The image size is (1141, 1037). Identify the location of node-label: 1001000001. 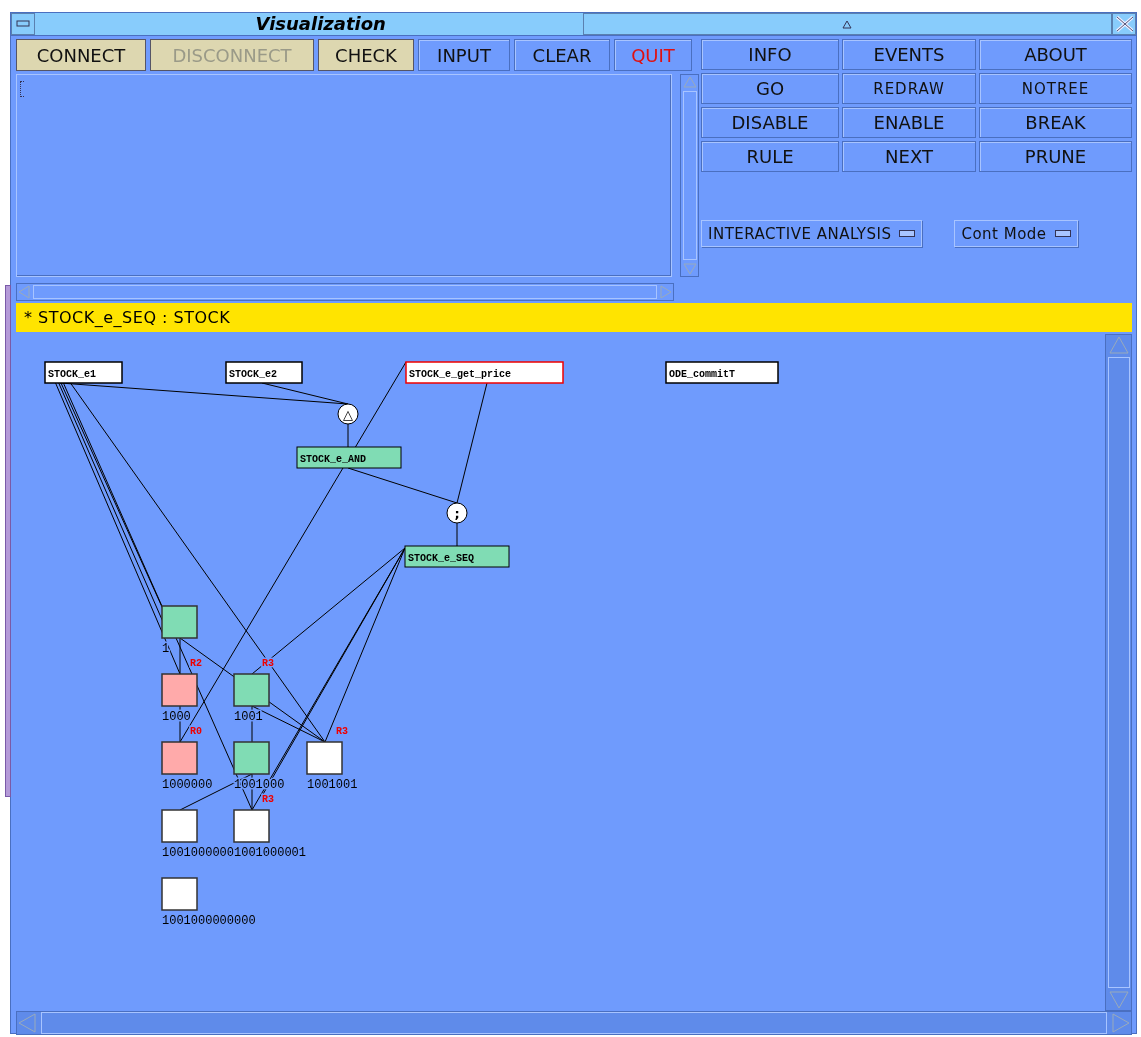
(270, 853).